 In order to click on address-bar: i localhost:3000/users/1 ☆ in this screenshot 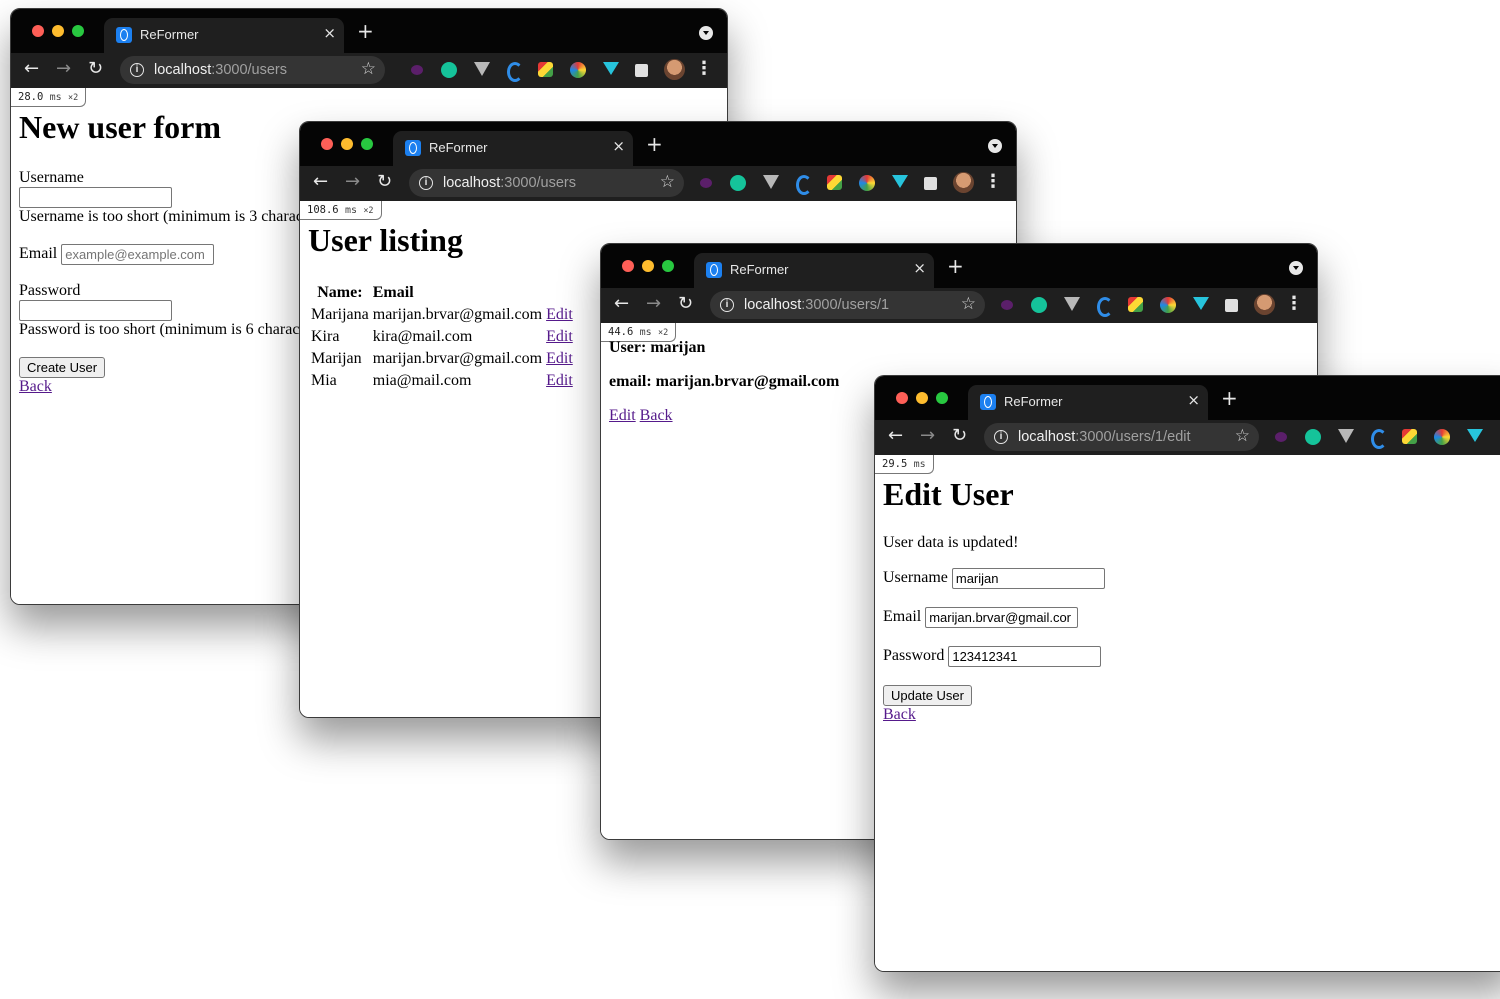, I will do `click(847, 305)`.